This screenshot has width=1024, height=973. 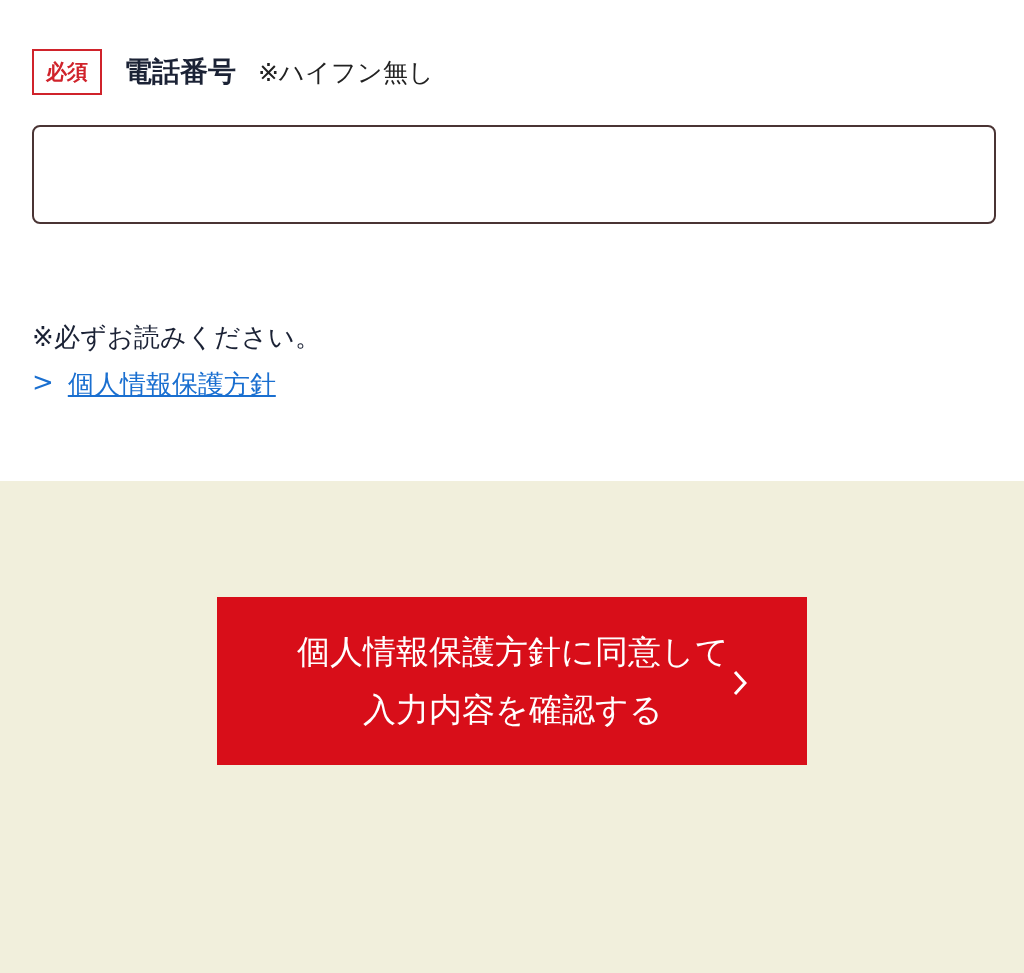 What do you see at coordinates (67, 72) in the screenshot?
I see `required-badge: 必須` at bounding box center [67, 72].